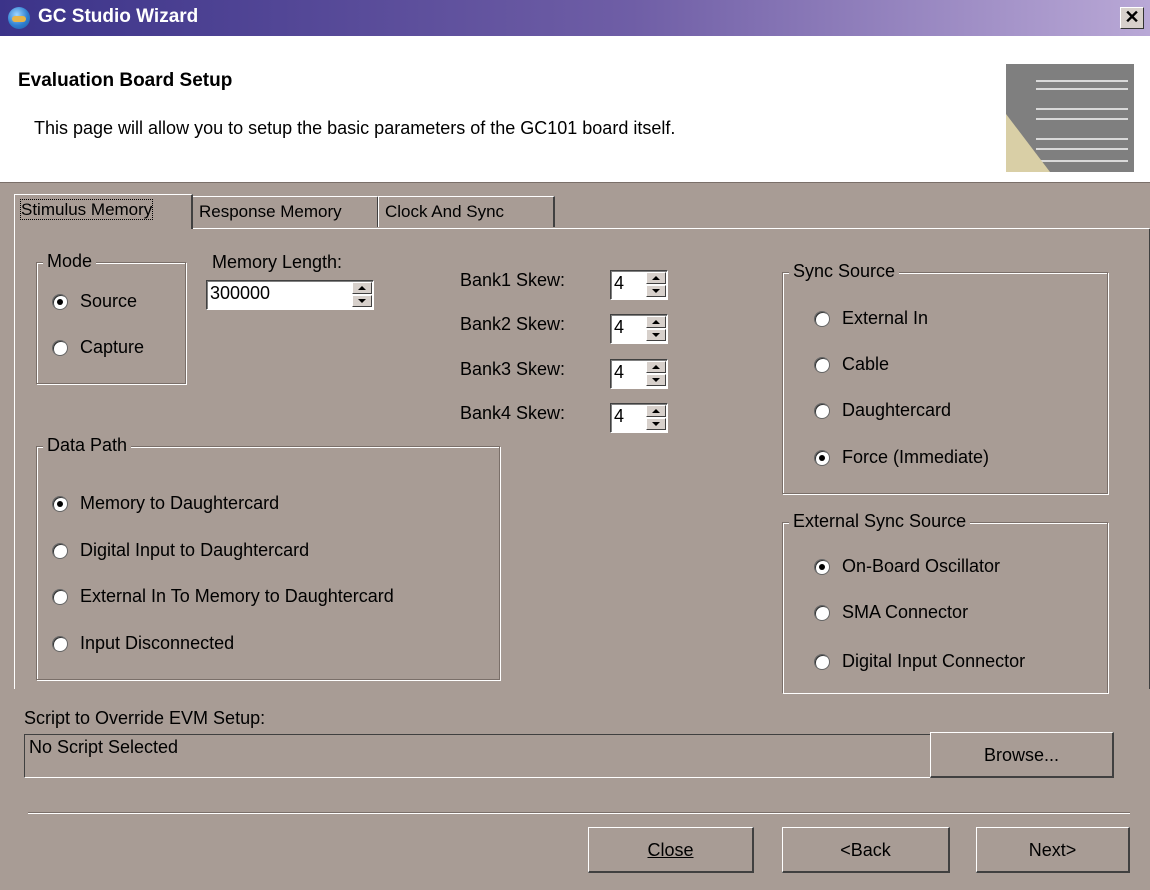  Describe the element at coordinates (103, 211) in the screenshot. I see `tab-stimulus-memory: Stimulus Memory` at that location.